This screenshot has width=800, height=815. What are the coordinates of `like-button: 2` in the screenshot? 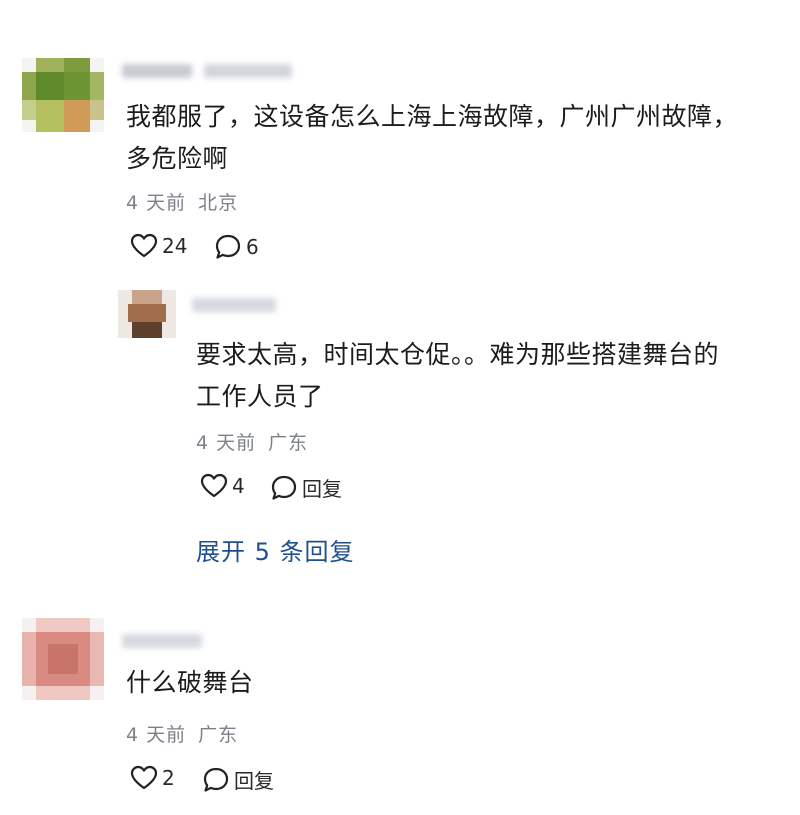 It's located at (152, 778).